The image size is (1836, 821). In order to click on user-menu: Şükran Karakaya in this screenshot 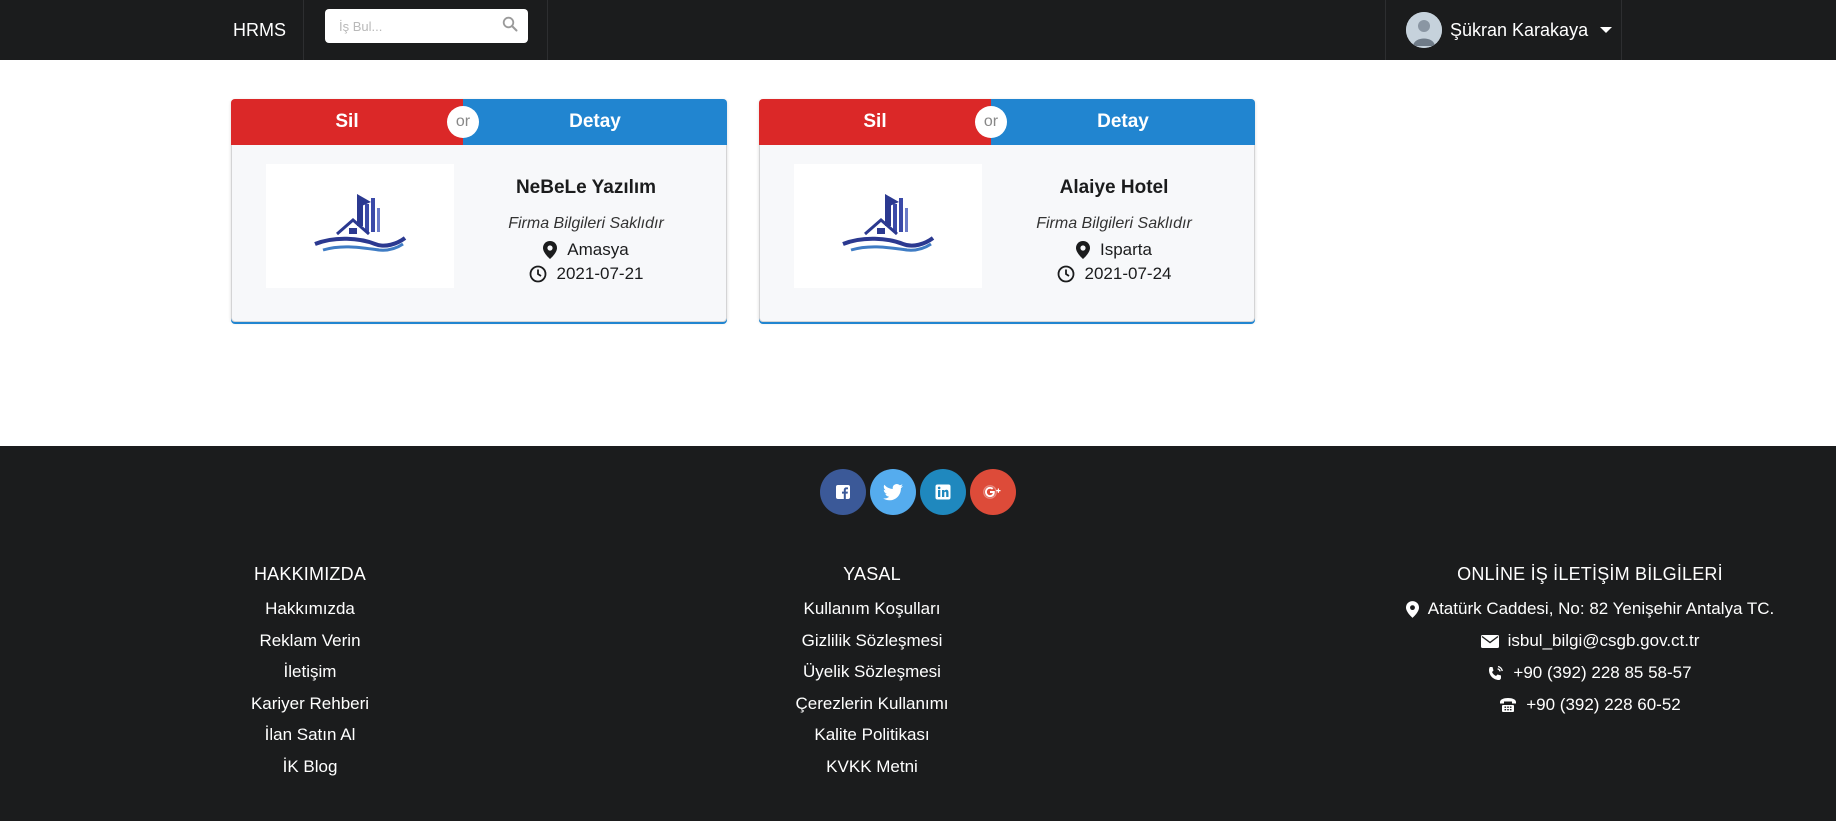, I will do `click(1503, 30)`.